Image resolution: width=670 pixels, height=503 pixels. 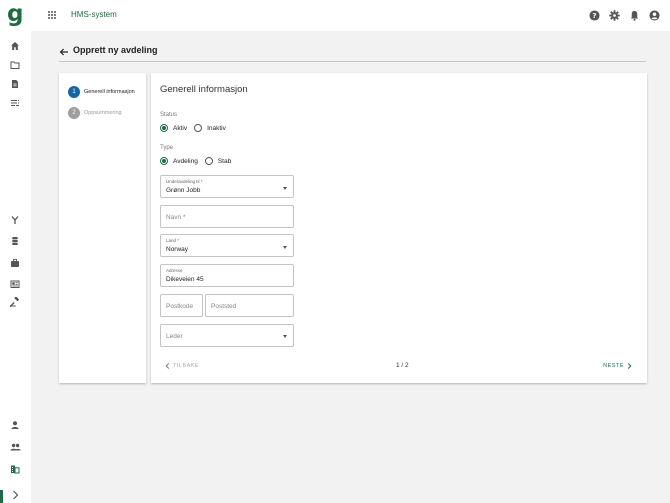 I want to click on account-icon, so click(x=654, y=15).